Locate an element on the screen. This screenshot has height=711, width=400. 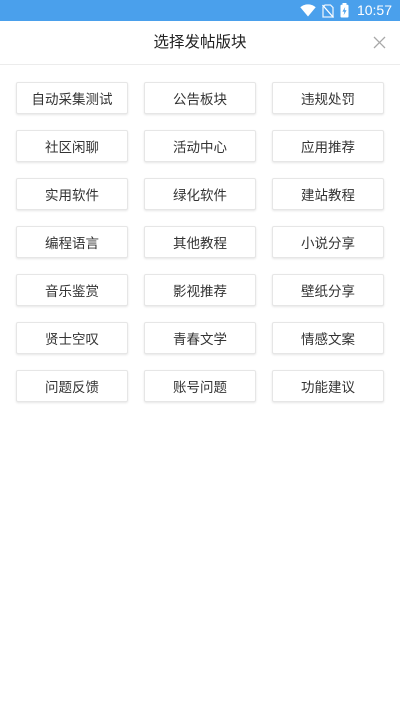
status-bar: 10:57 is located at coordinates (200, 10).